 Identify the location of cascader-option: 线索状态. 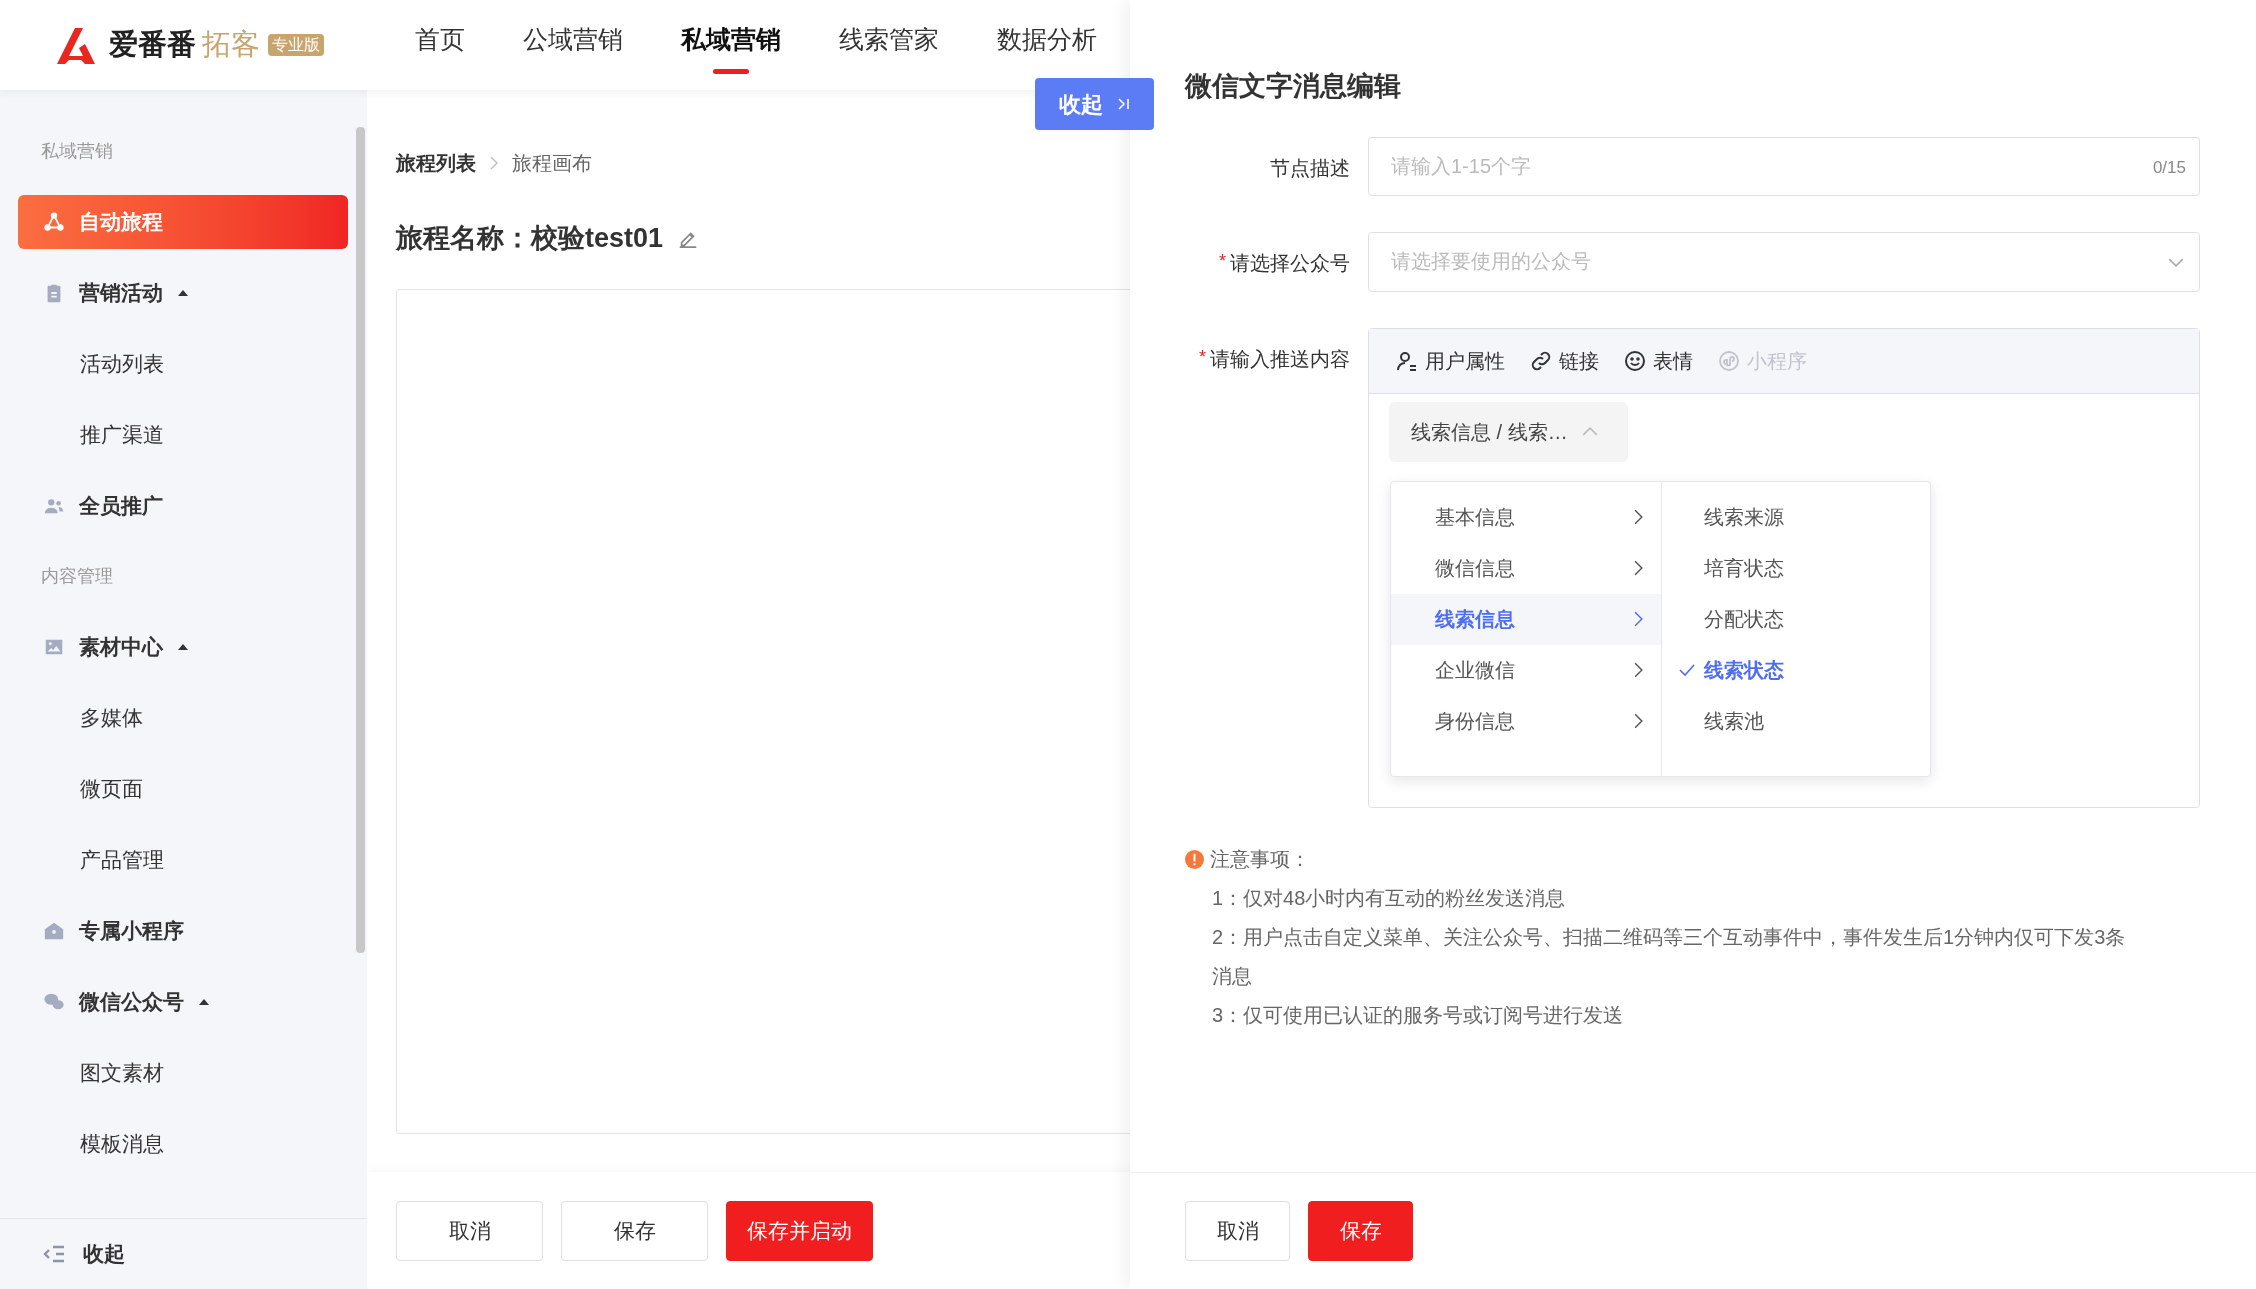
(1796, 670).